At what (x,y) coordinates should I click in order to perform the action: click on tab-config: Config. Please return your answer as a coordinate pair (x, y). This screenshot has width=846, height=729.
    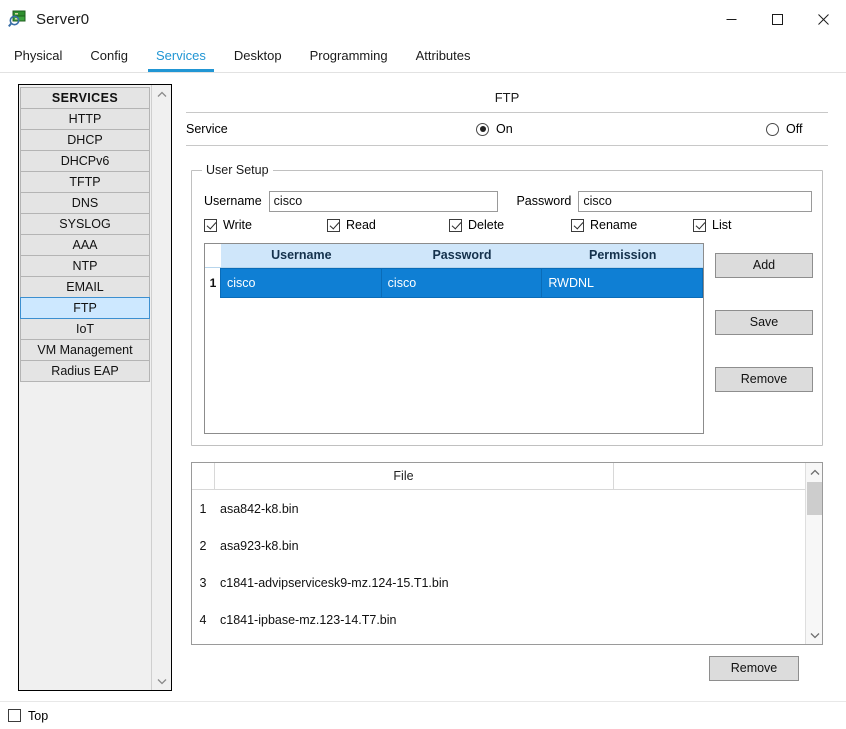
    Looking at the image, I should click on (109, 55).